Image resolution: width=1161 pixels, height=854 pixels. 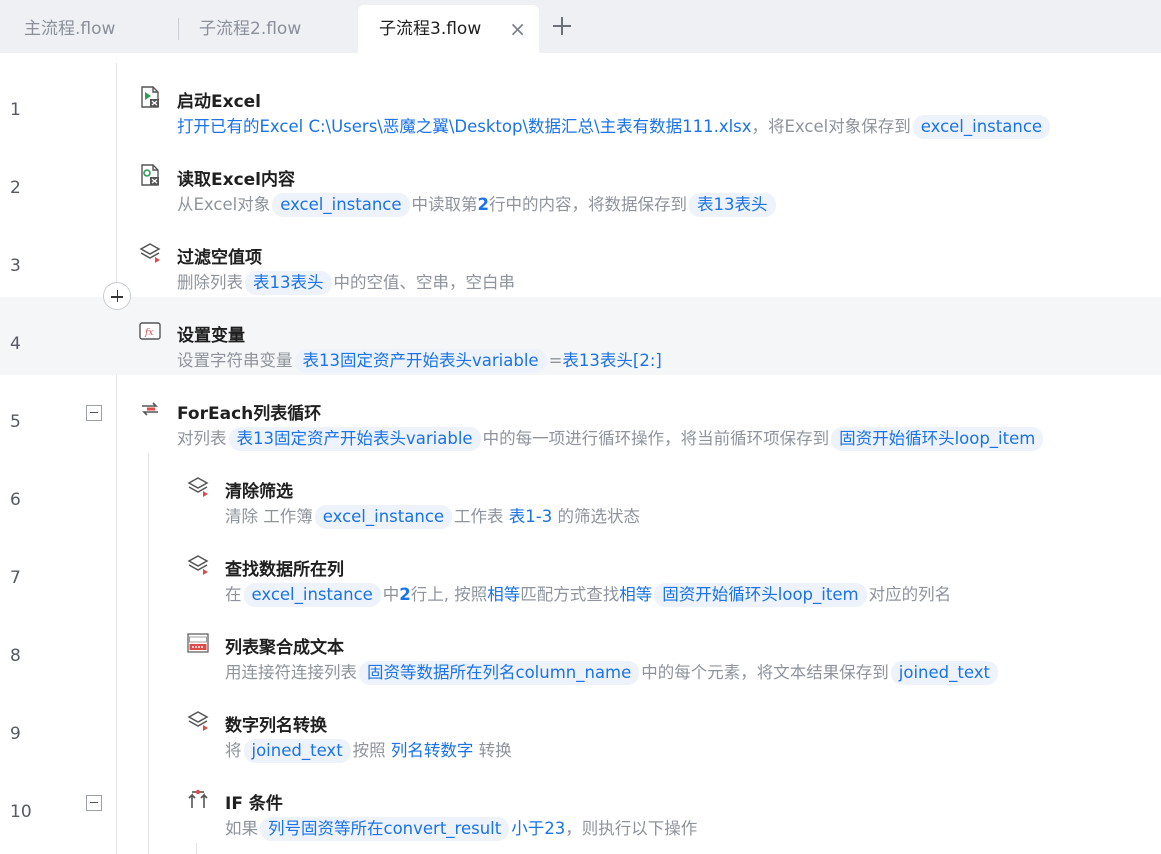 I want to click on desc-text: ，则执行以下操作, so click(x=631, y=828).